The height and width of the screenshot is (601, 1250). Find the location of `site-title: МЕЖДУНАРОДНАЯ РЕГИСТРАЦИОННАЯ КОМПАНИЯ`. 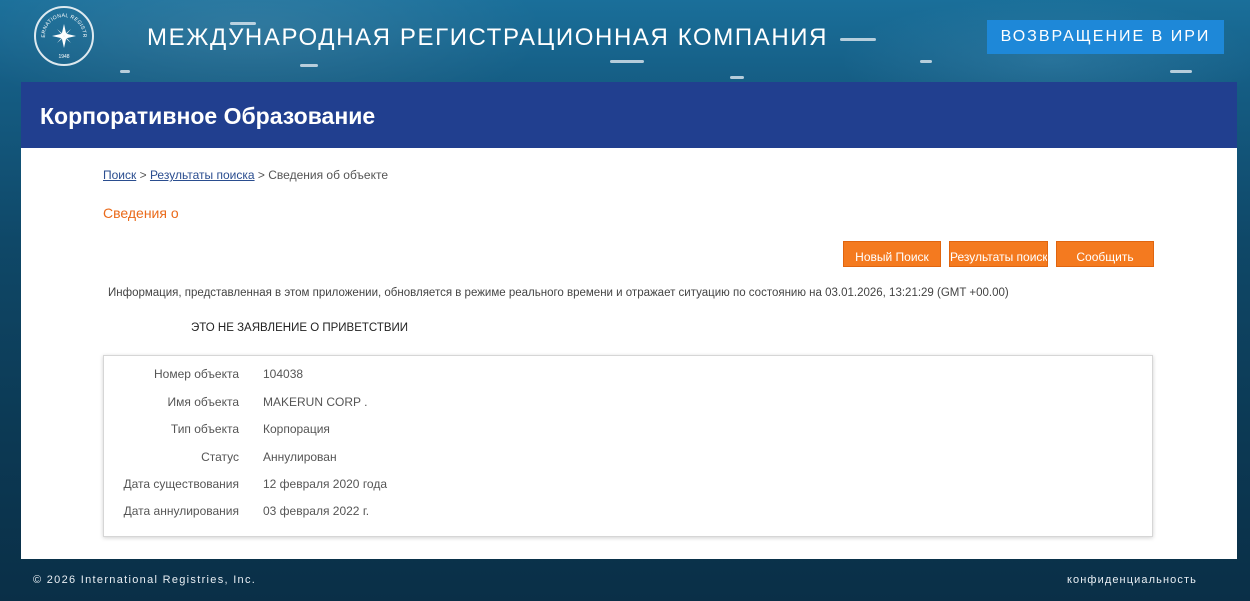

site-title: МЕЖДУНАРОДНАЯ РЕГИСТРАЦИОННАЯ КОМПАНИЯ is located at coordinates (488, 37).